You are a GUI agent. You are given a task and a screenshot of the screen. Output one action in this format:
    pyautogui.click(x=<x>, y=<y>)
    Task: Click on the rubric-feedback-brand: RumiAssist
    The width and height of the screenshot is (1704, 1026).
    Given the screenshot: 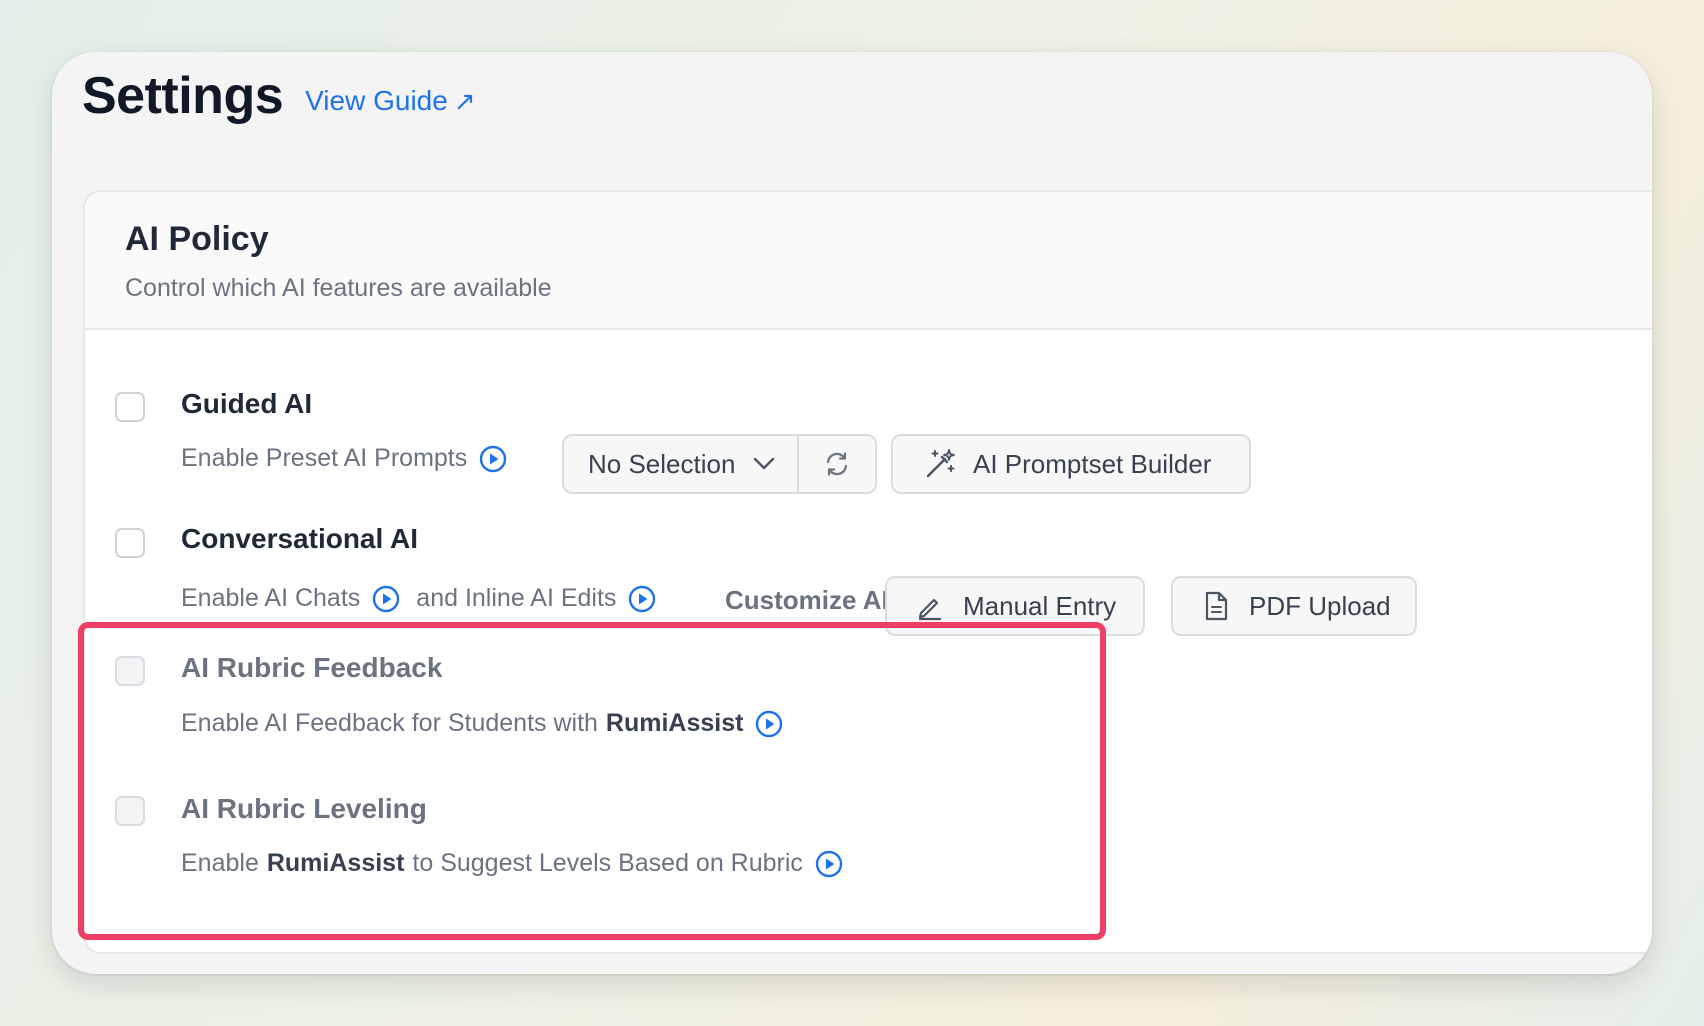 What is the action you would take?
    pyautogui.click(x=674, y=723)
    